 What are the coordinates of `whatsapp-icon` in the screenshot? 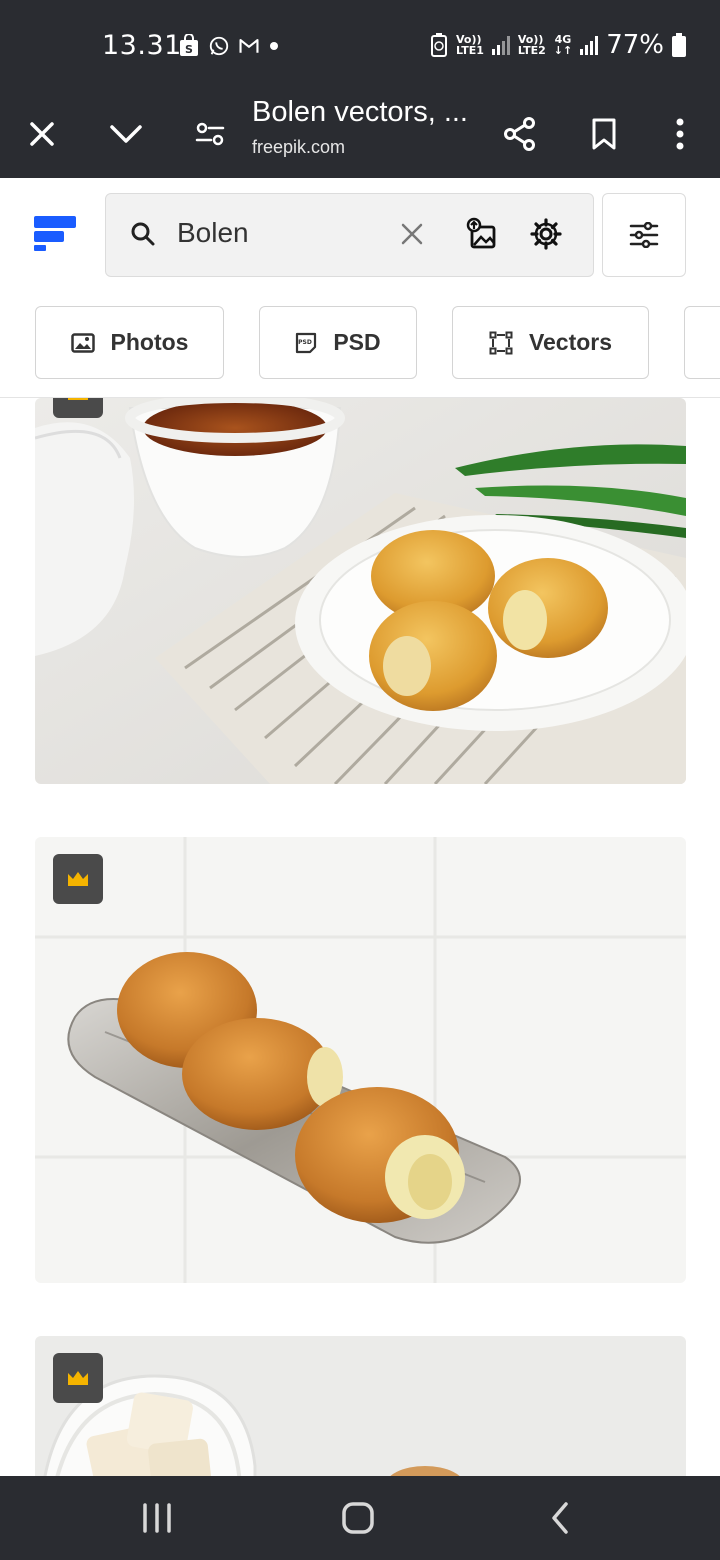 It's located at (219, 46).